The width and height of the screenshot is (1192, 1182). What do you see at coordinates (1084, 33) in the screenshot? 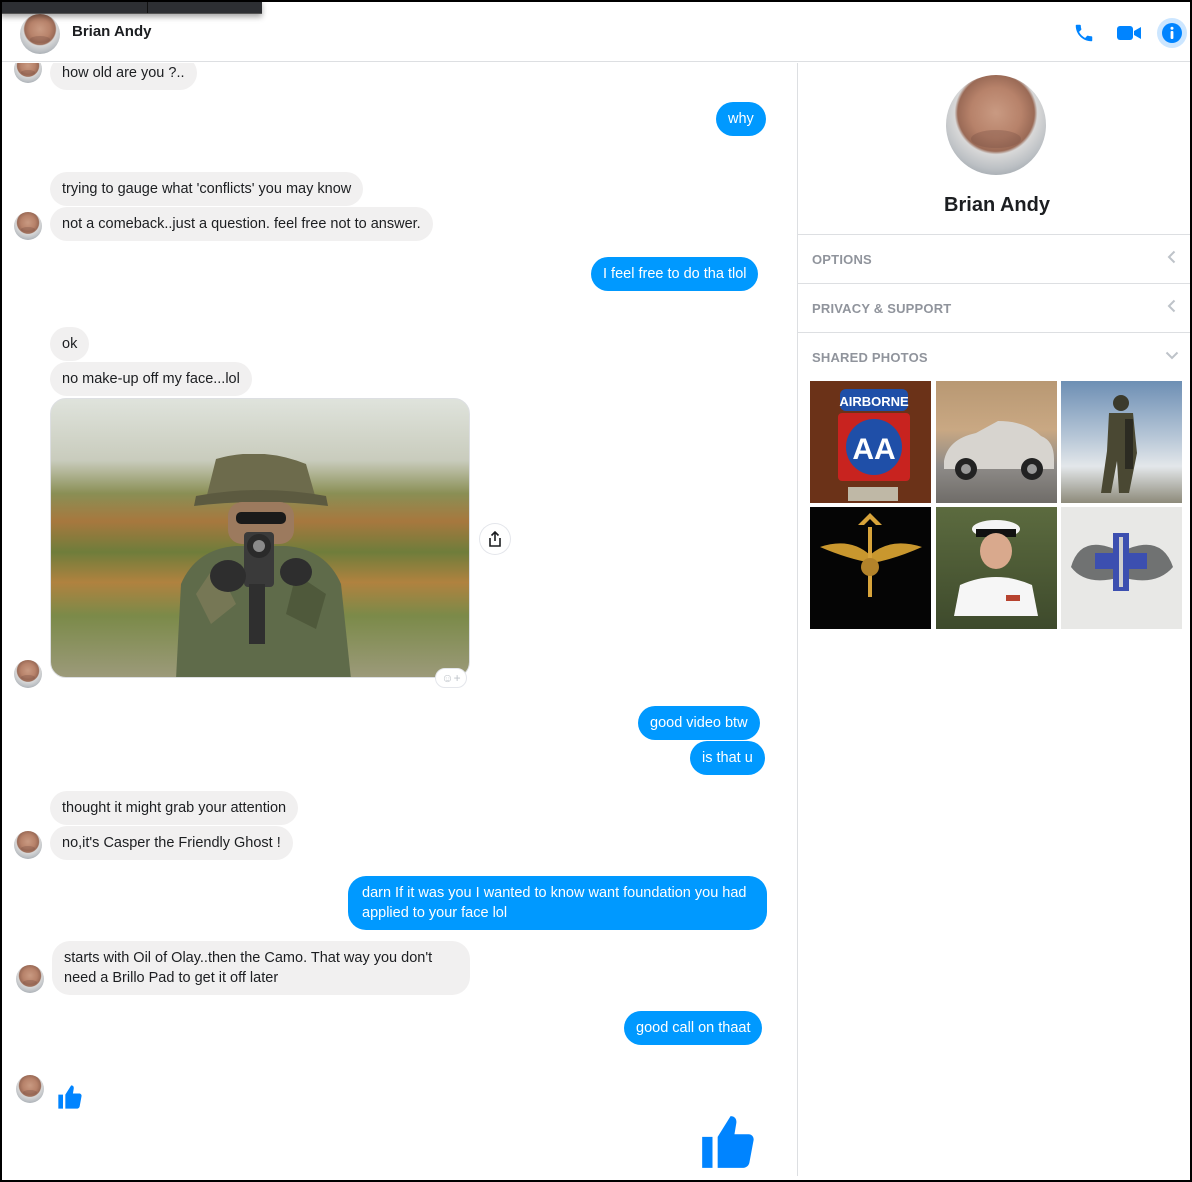
I see `phone-icon` at bounding box center [1084, 33].